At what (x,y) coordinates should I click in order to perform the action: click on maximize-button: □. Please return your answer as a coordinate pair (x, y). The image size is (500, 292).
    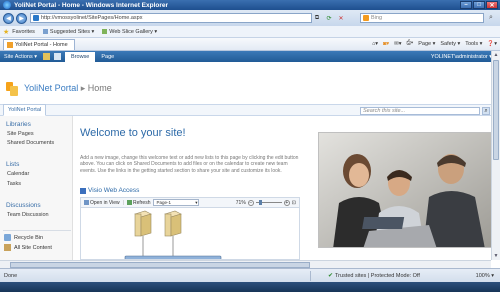
    Looking at the image, I should click on (479, 5).